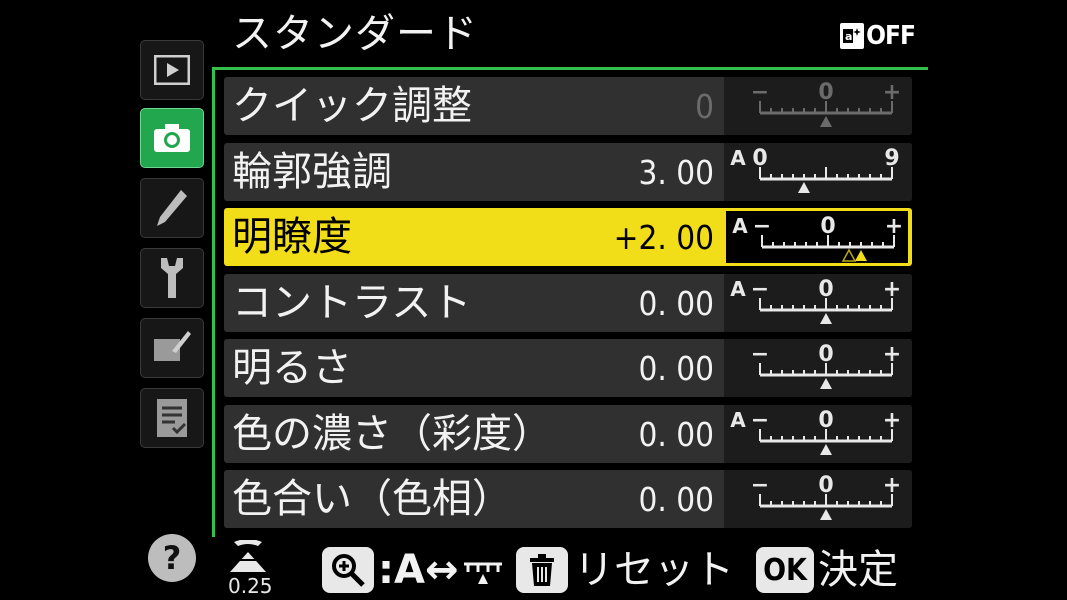 This screenshot has width=1067, height=600. I want to click on scale-max-label: 9, so click(891, 158).